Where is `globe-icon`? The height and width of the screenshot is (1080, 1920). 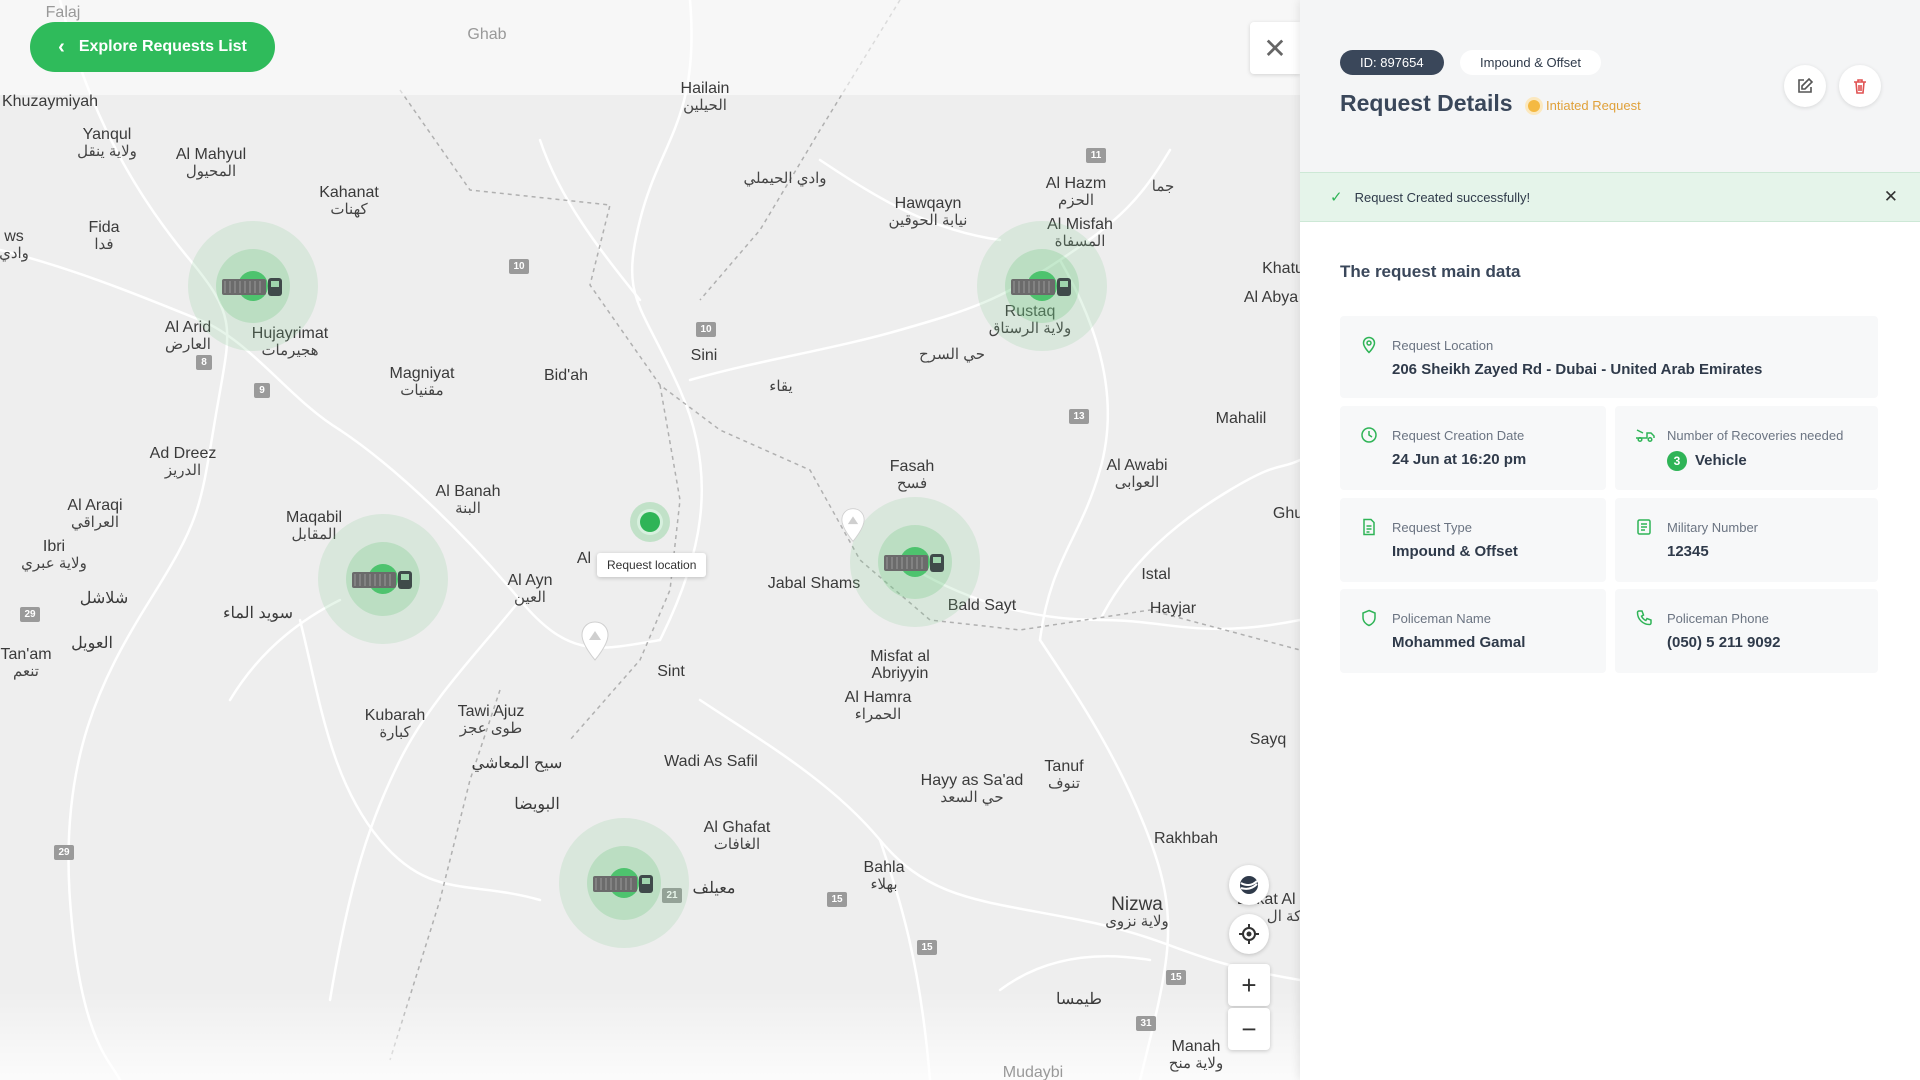
globe-icon is located at coordinates (1249, 885).